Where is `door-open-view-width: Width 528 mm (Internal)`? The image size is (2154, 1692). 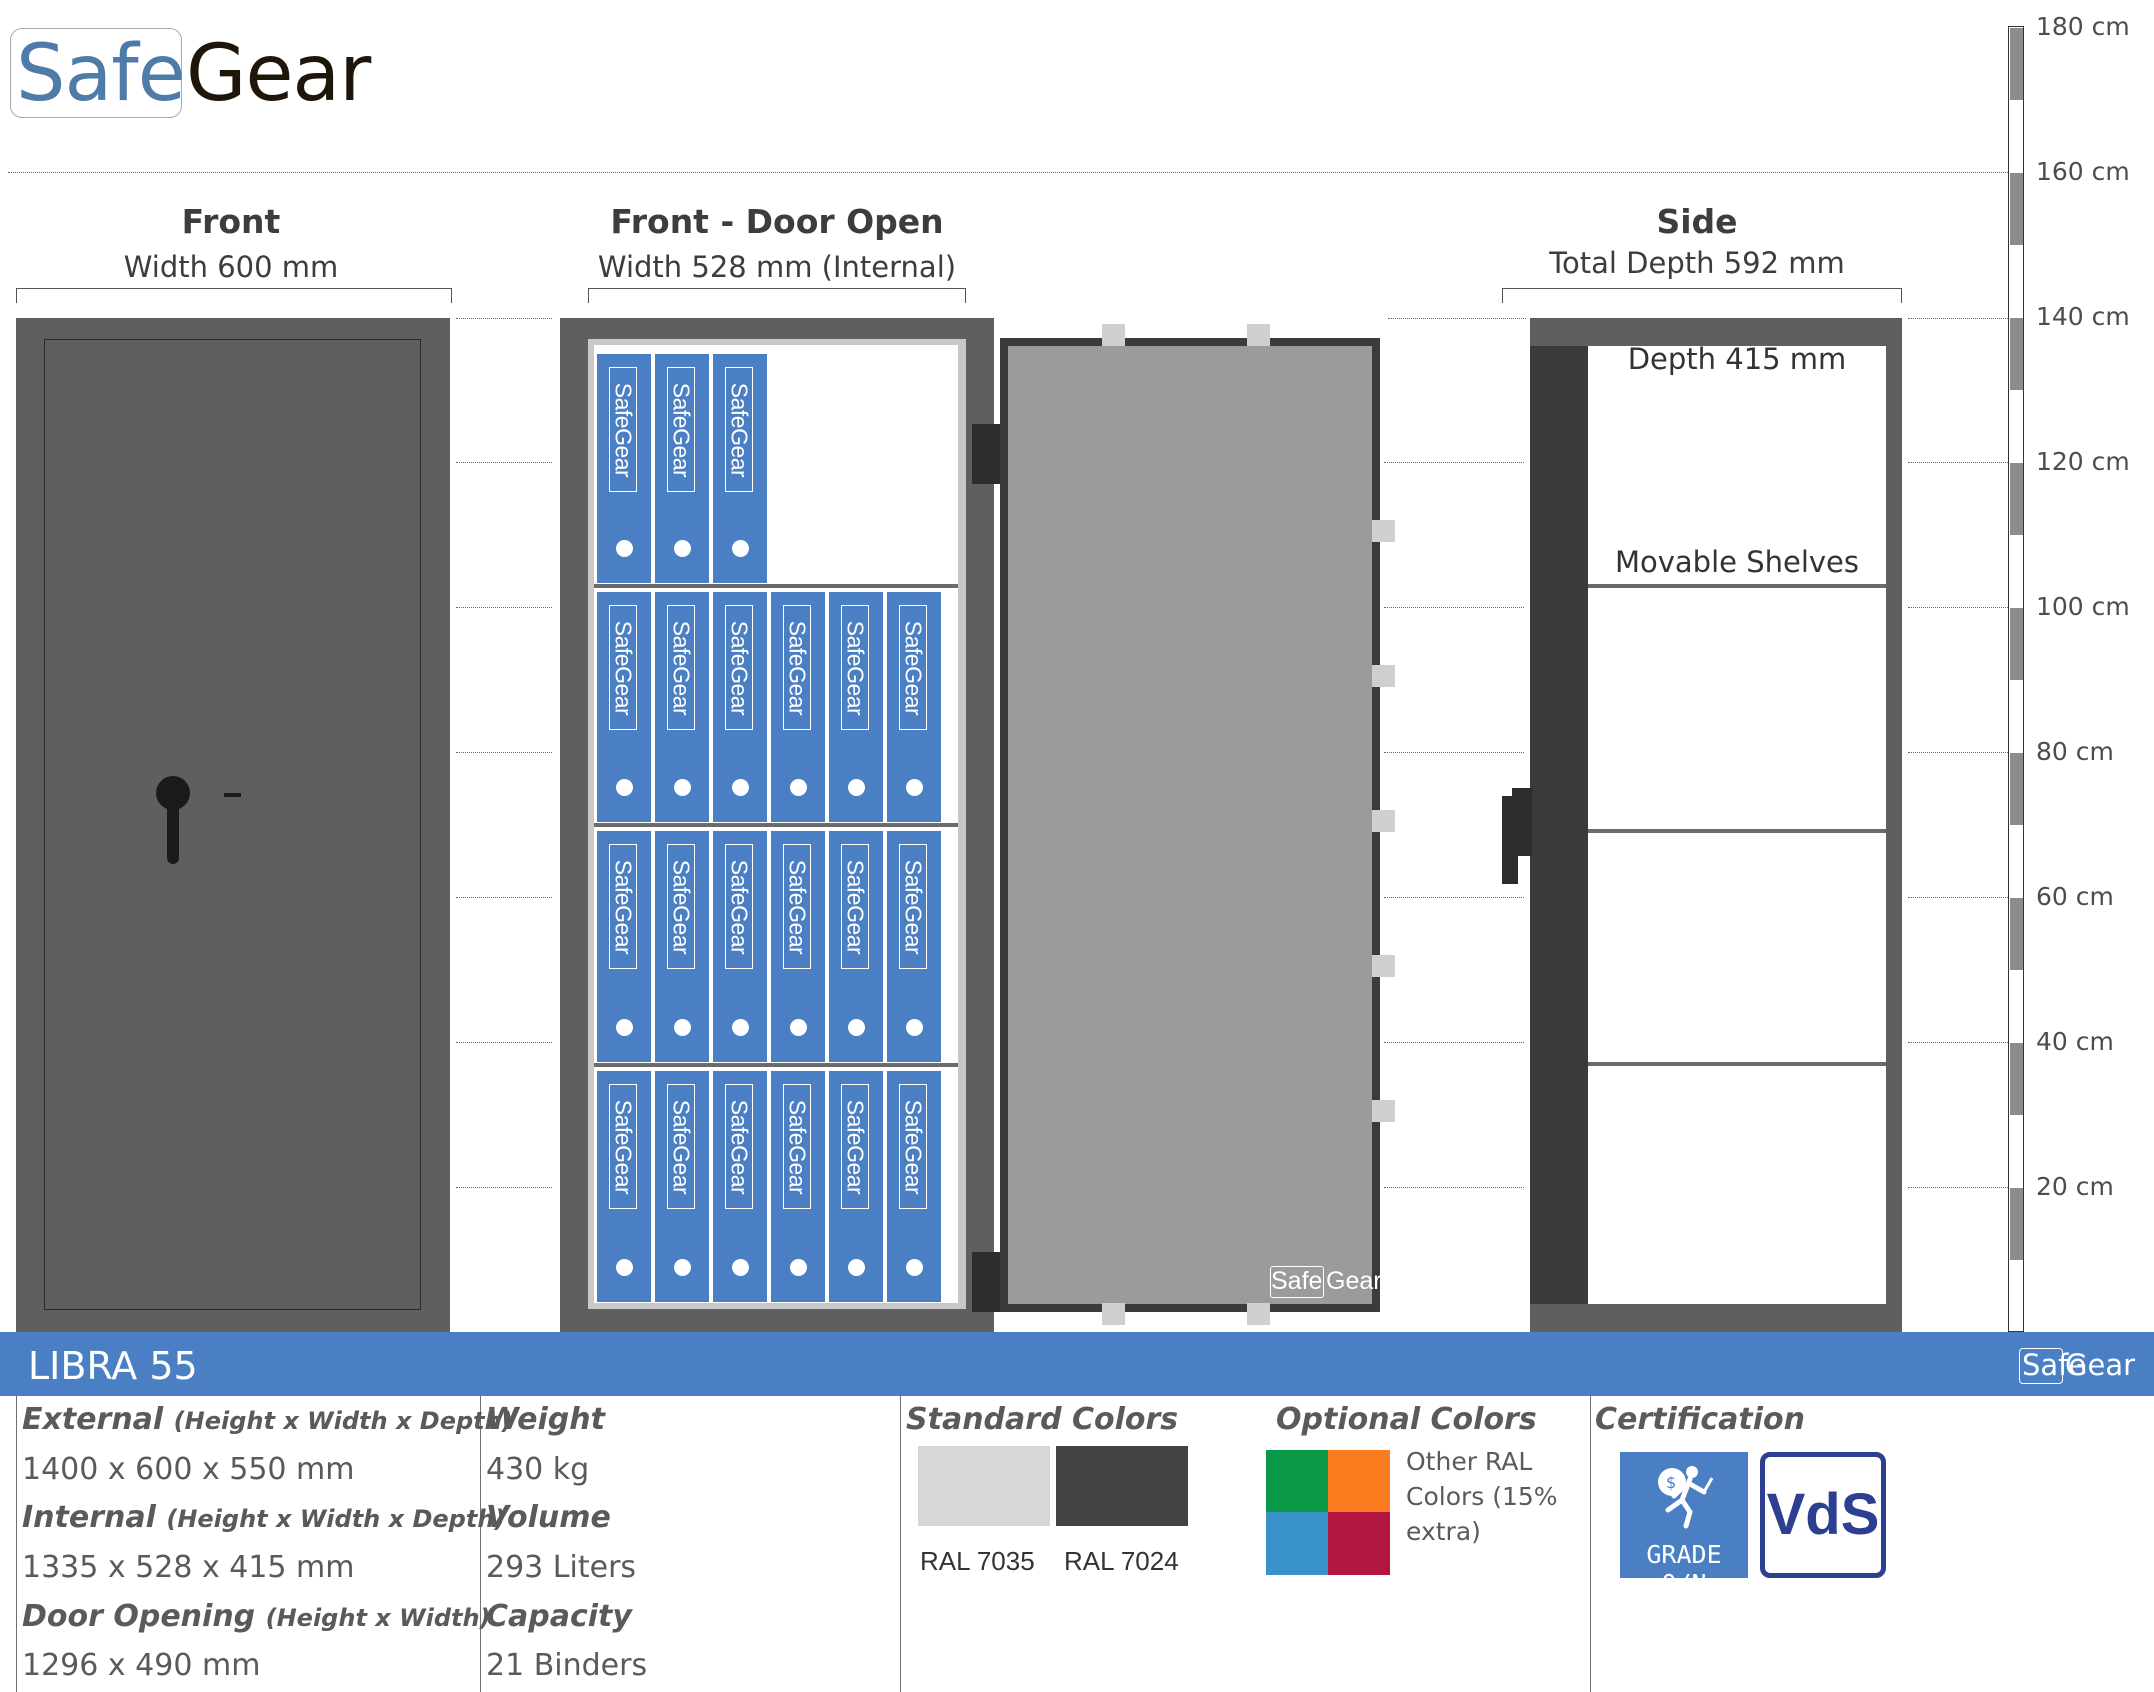 door-open-view-width: Width 528 mm (Internal) is located at coordinates (777, 267).